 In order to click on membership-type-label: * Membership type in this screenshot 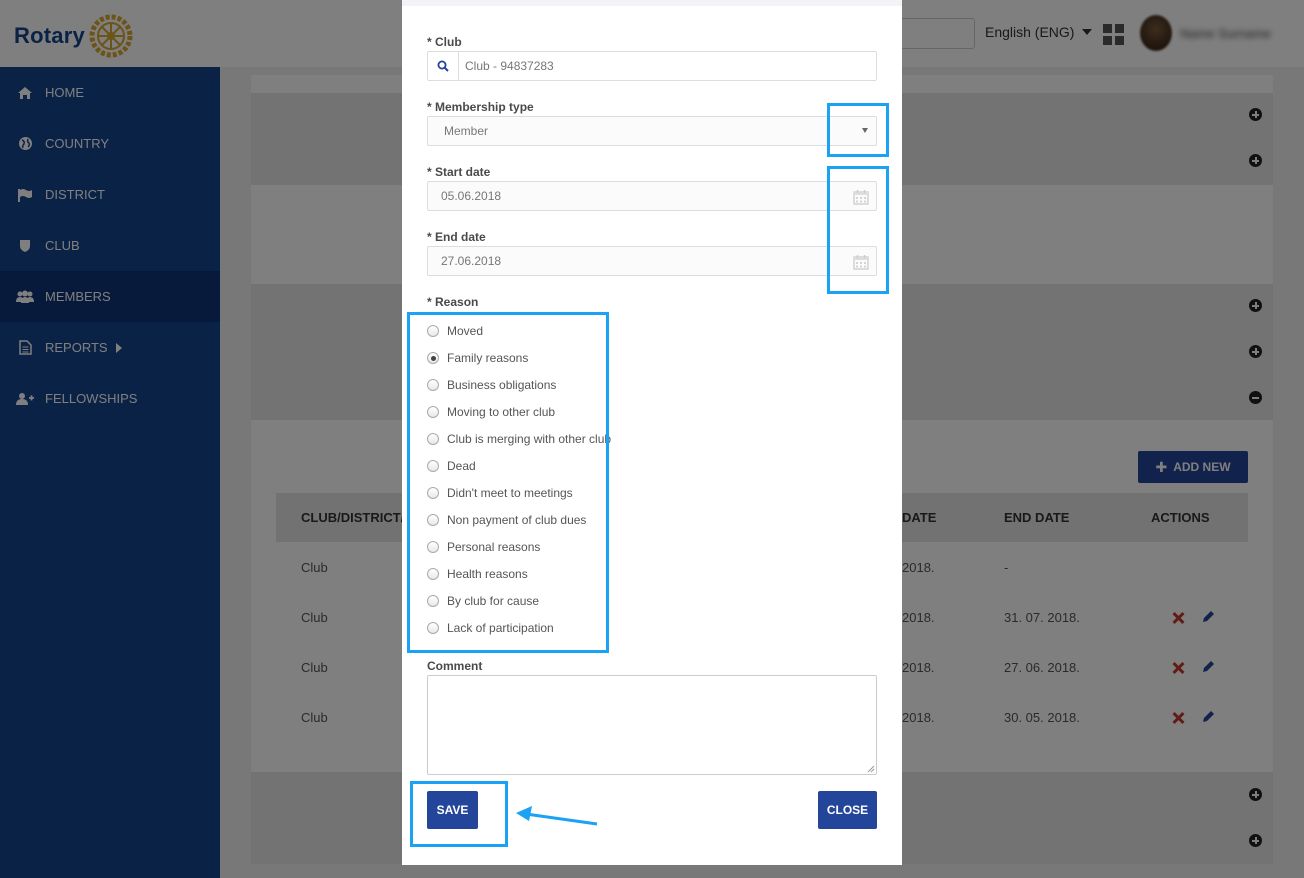, I will do `click(480, 107)`.